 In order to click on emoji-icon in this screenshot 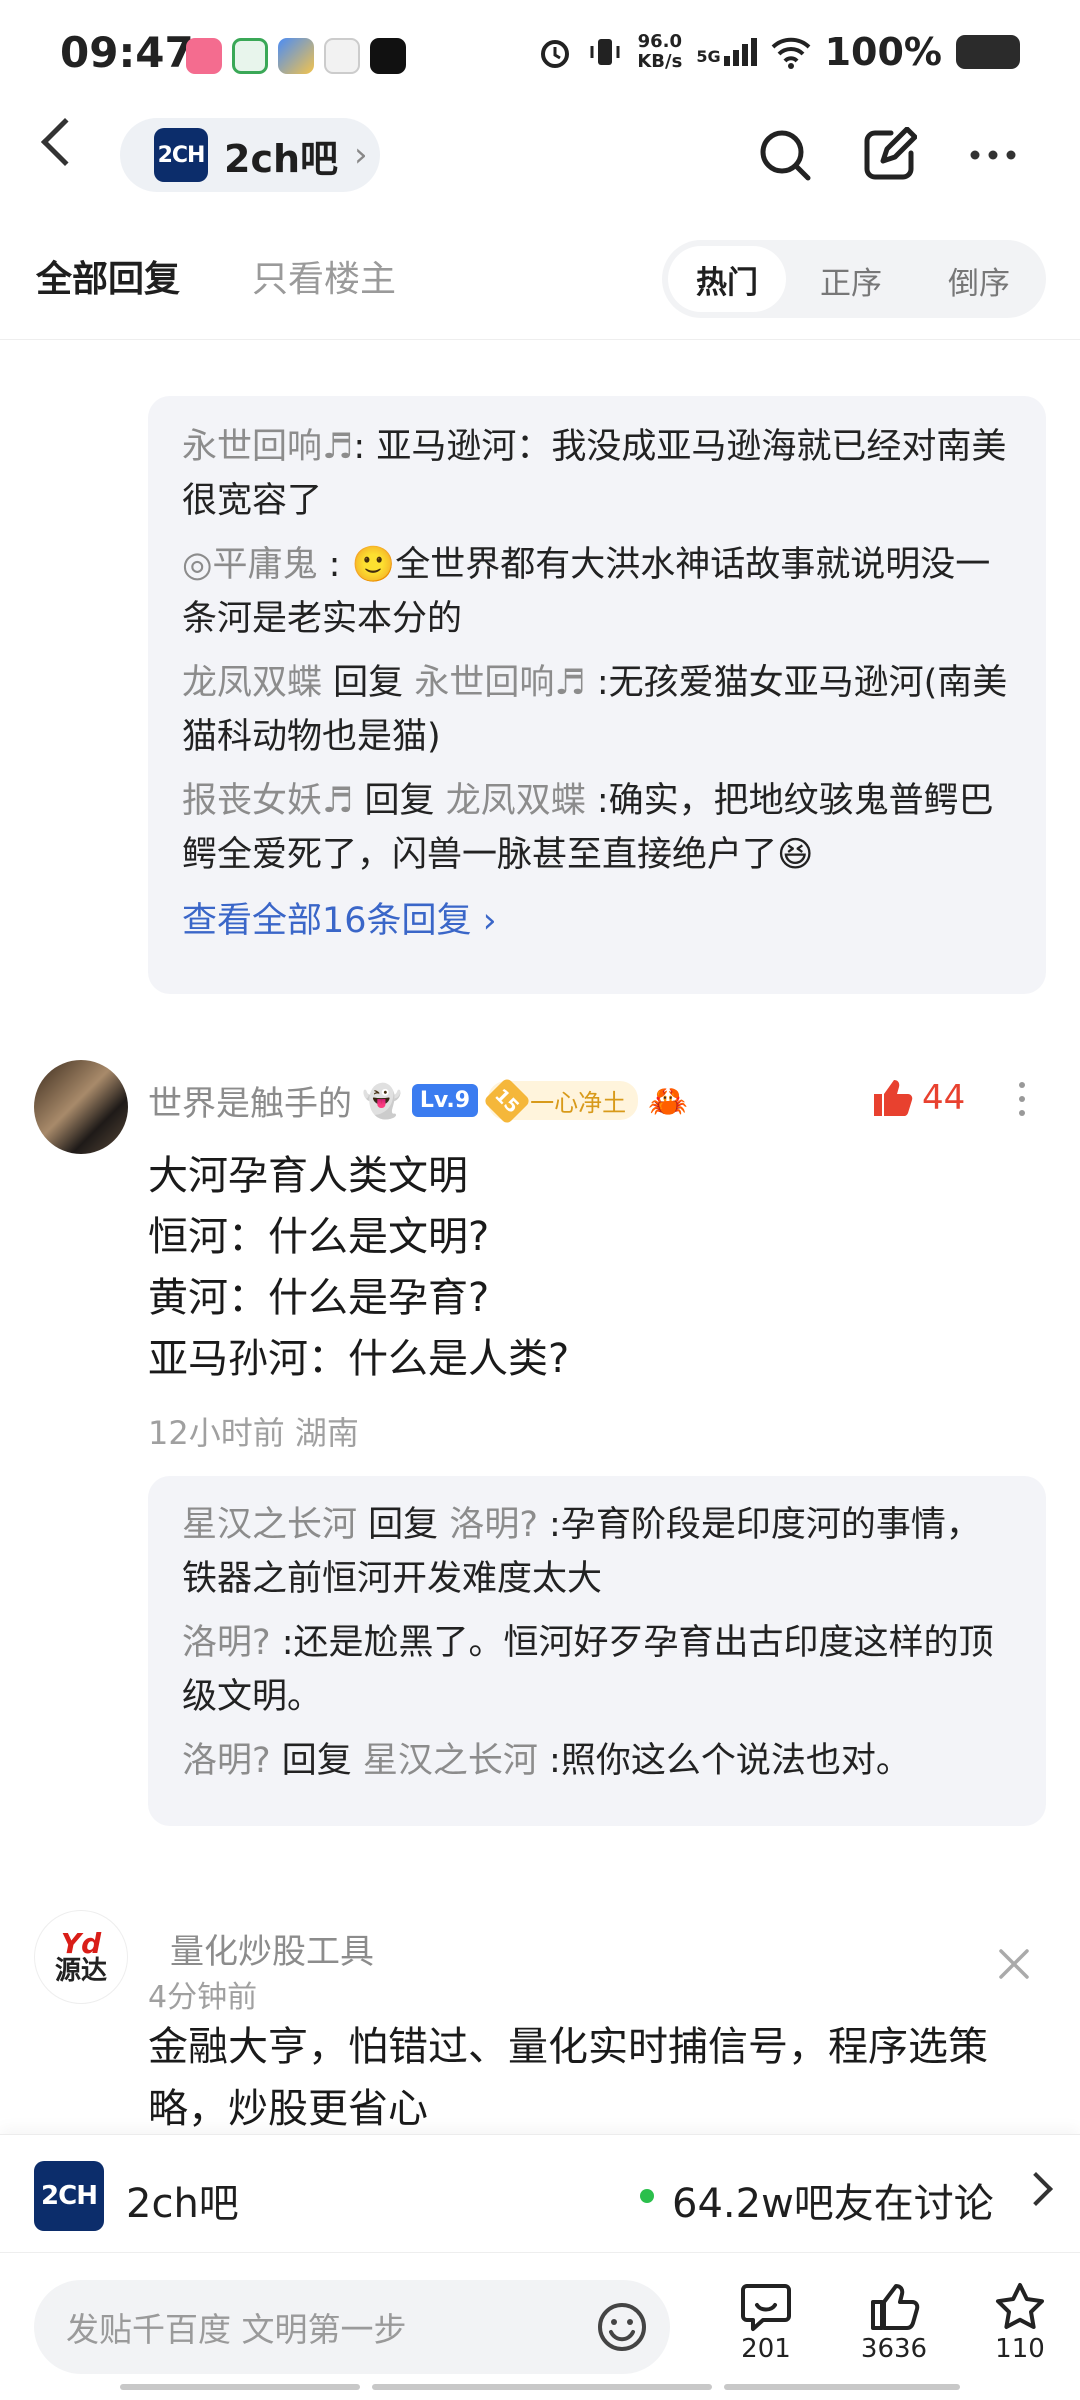, I will do `click(622, 2327)`.